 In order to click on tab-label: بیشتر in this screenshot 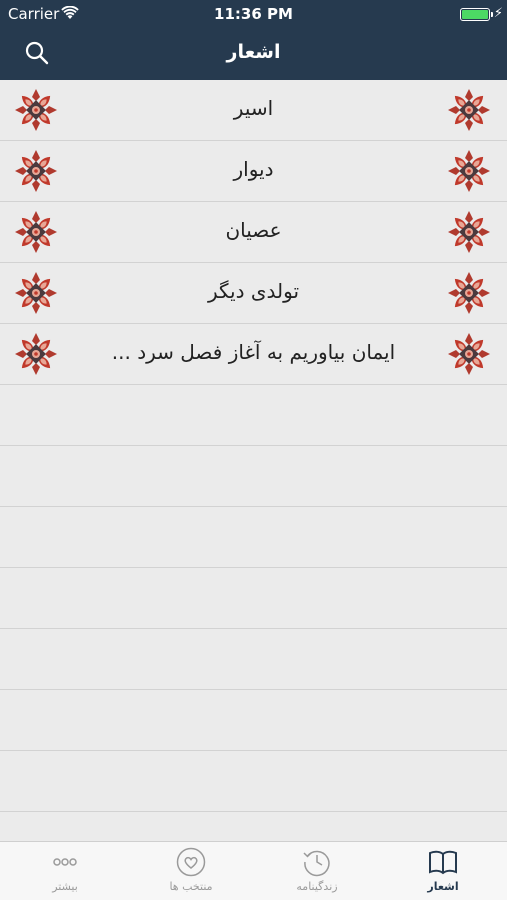, I will do `click(65, 886)`.